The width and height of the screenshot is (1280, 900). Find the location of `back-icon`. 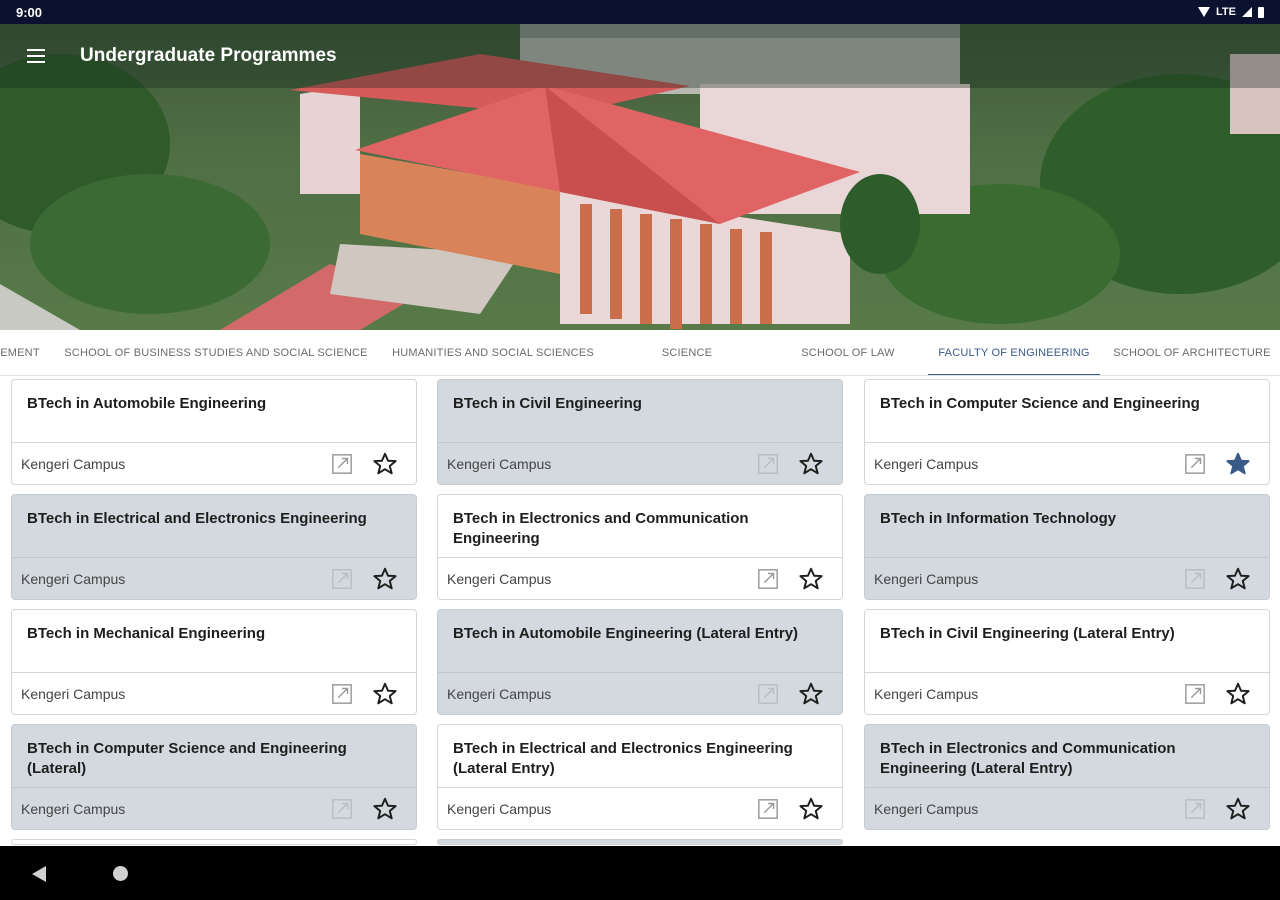

back-icon is located at coordinates (39, 874).